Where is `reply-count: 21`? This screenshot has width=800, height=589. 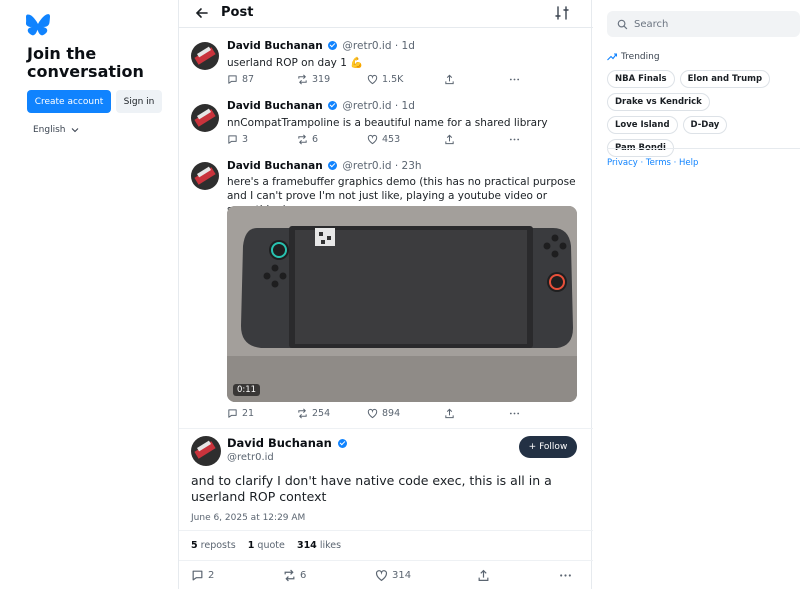
reply-count: 21 is located at coordinates (248, 413).